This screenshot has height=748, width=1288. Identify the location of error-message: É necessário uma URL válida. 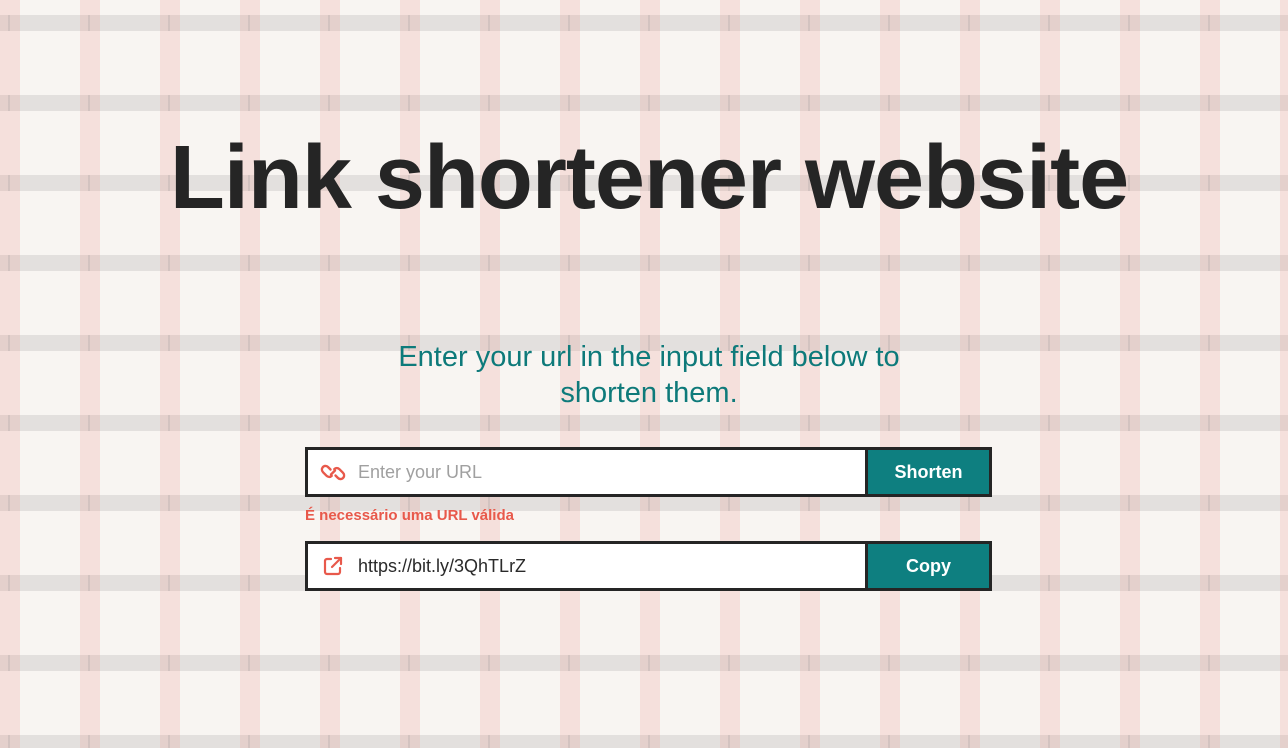
(409, 515).